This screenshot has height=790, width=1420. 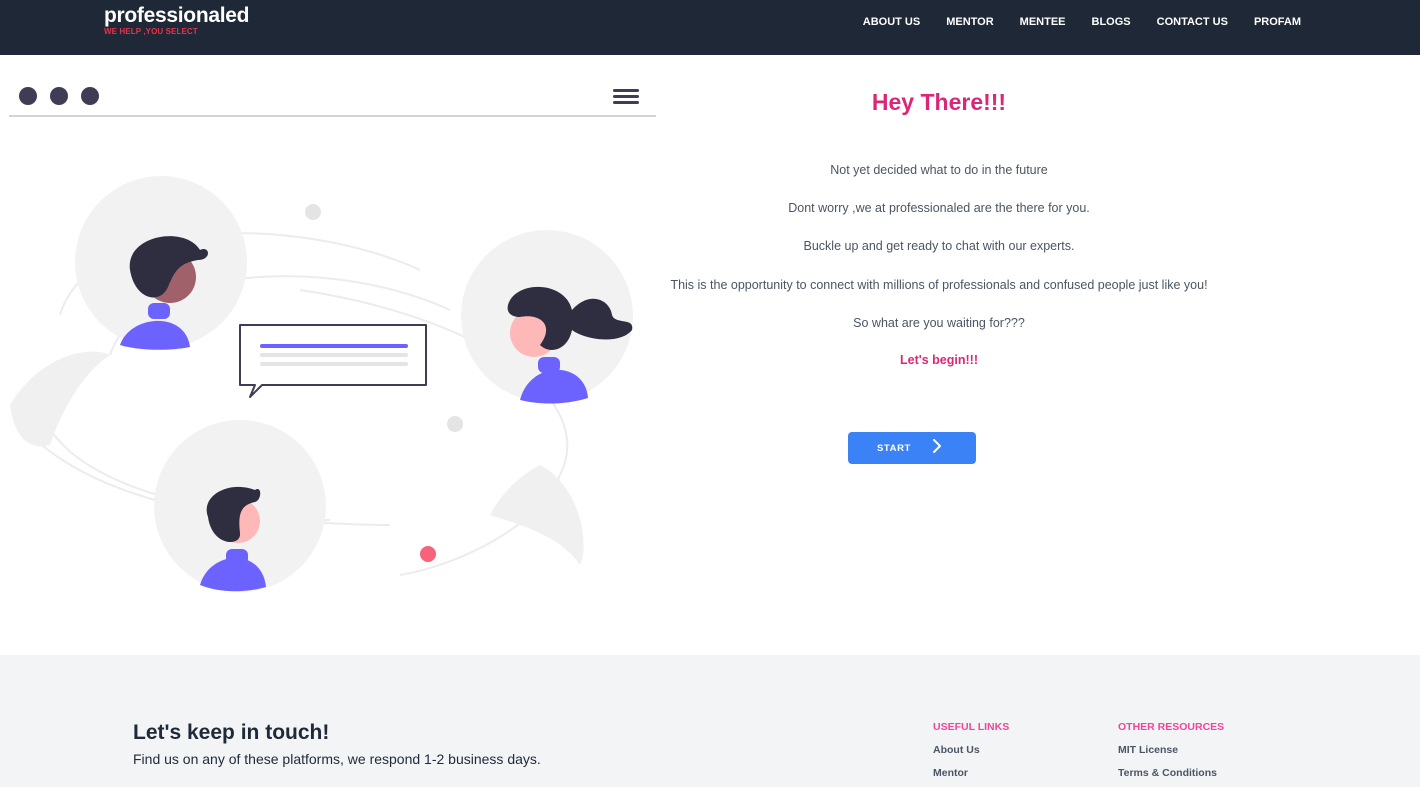 What do you see at coordinates (912, 448) in the screenshot?
I see `start-button: START` at bounding box center [912, 448].